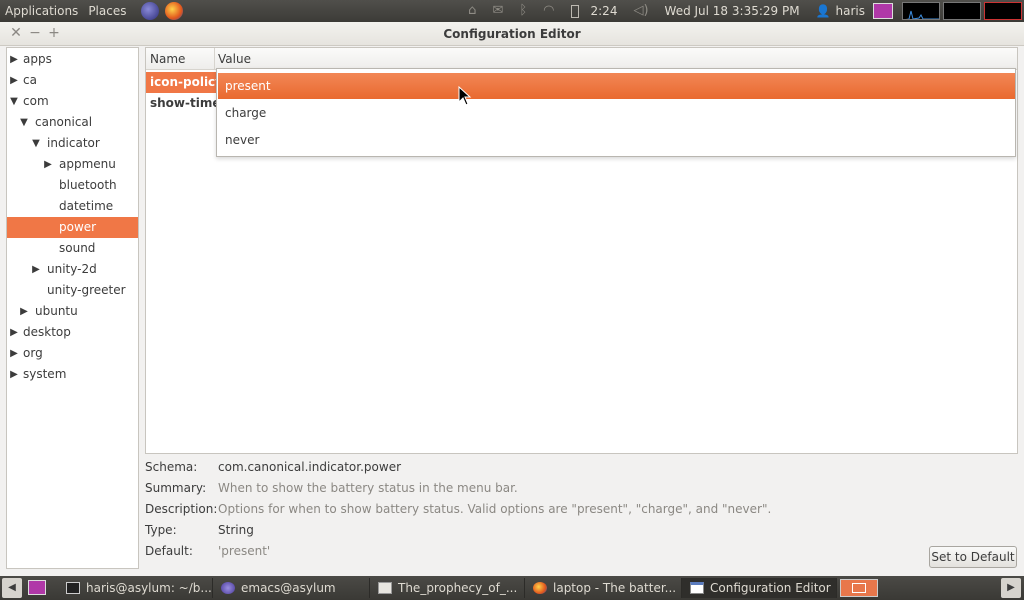  What do you see at coordinates (37, 587) in the screenshot?
I see `show-desktop-icon` at bounding box center [37, 587].